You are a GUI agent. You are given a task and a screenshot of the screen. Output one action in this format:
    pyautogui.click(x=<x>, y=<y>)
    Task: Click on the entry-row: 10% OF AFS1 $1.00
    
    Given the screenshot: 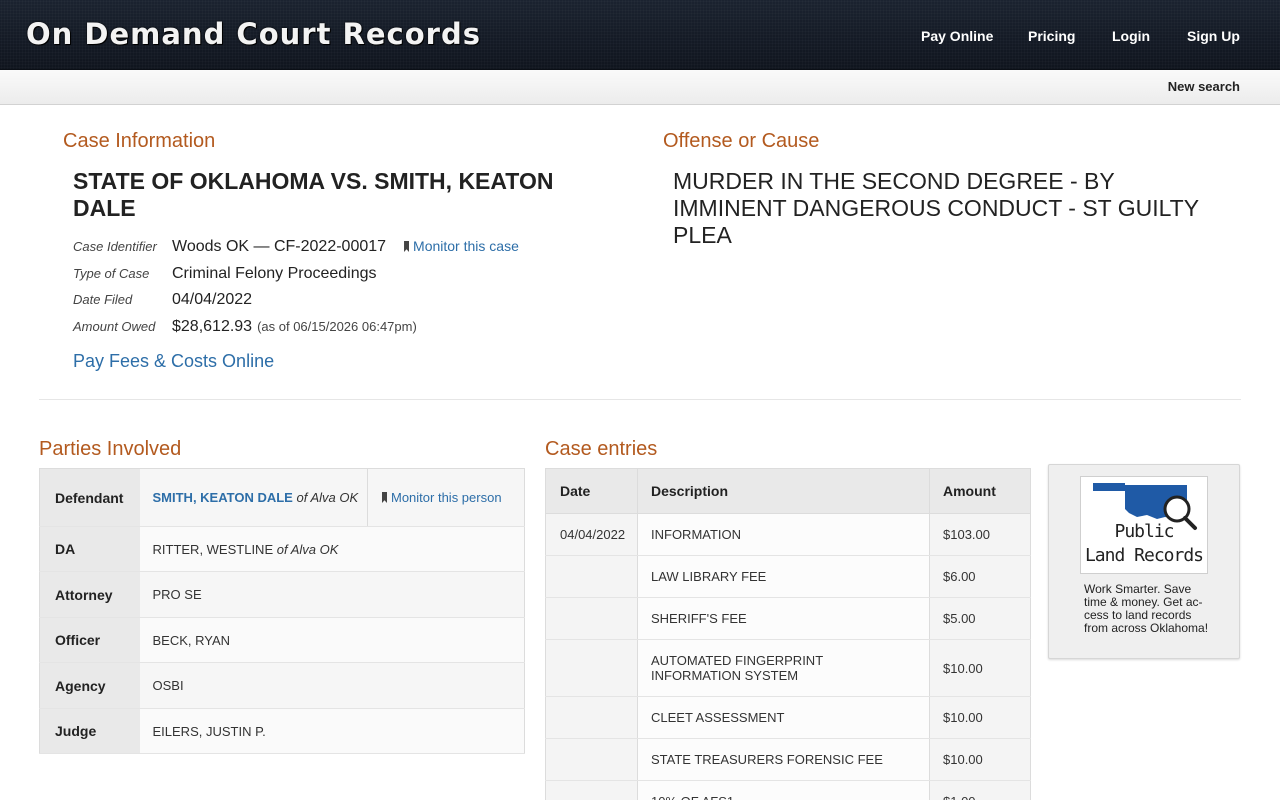 What is the action you would take?
    pyautogui.click(x=788, y=790)
    